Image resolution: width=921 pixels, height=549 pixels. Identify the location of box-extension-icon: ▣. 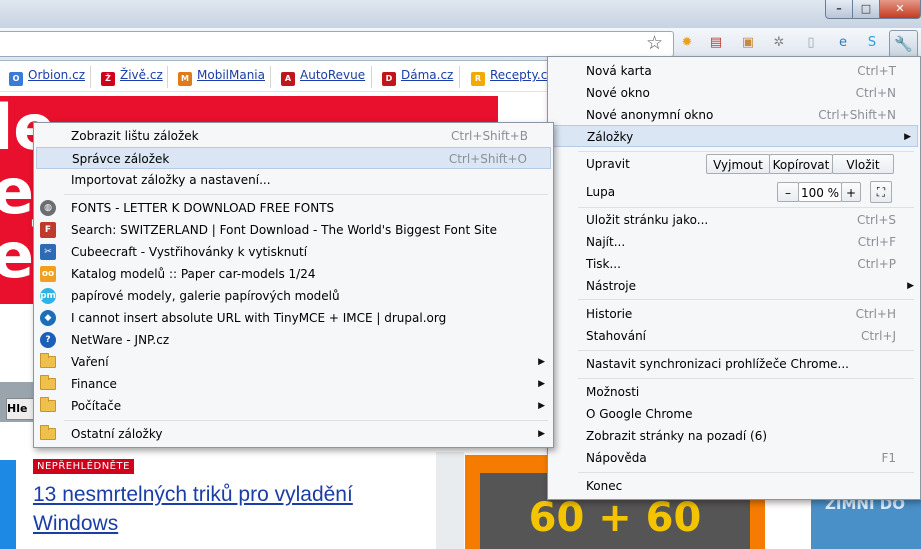
(748, 43).